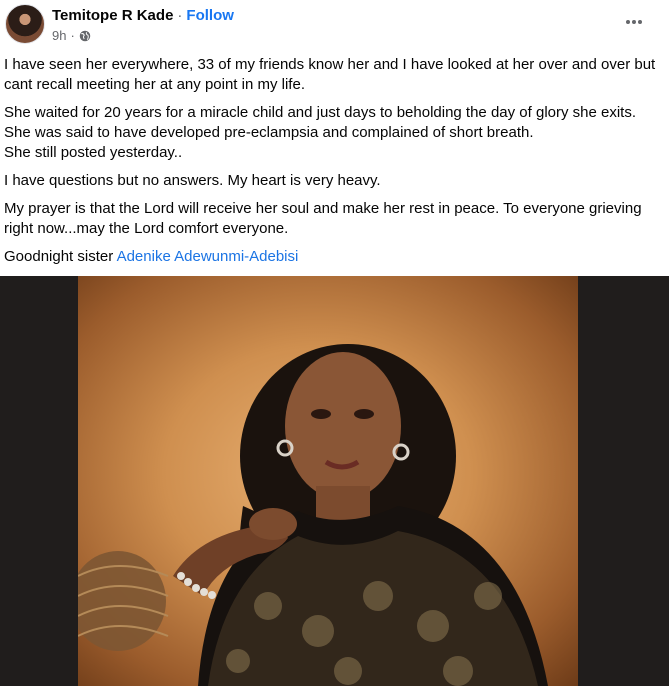 The image size is (669, 686). What do you see at coordinates (210, 15) in the screenshot?
I see `follow-button: Follow` at bounding box center [210, 15].